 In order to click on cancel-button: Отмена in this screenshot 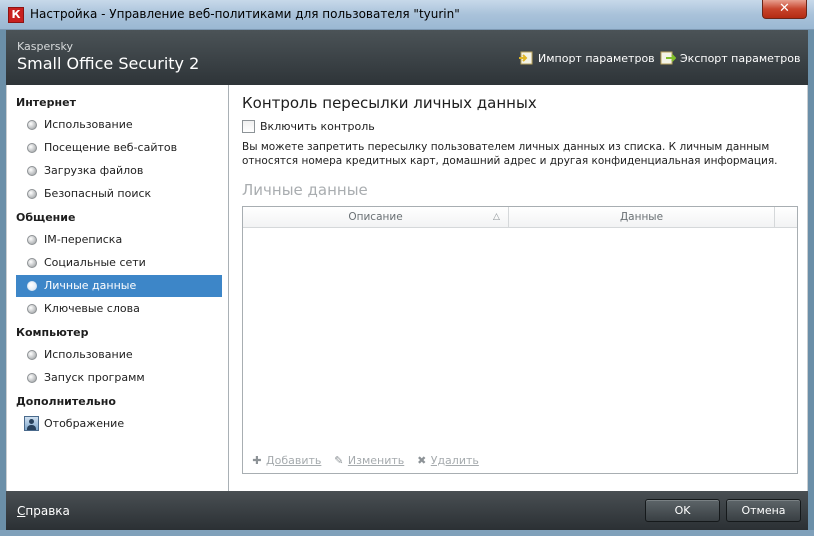, I will do `click(763, 510)`.